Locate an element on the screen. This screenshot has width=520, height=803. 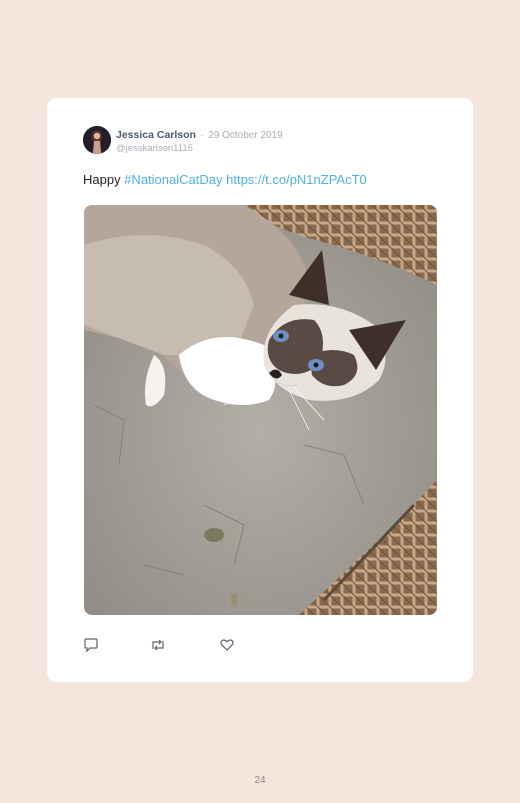
heart-icon is located at coordinates (228, 646).